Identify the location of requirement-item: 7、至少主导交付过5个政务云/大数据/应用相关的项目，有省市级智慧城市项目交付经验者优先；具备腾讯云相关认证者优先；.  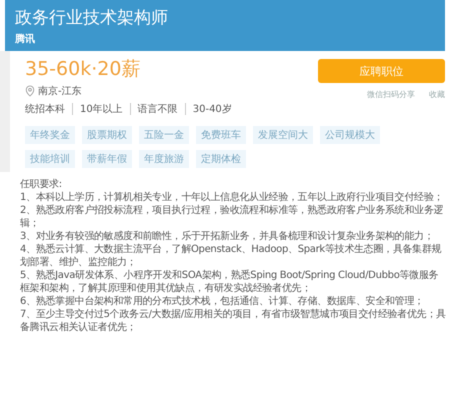
(233, 321).